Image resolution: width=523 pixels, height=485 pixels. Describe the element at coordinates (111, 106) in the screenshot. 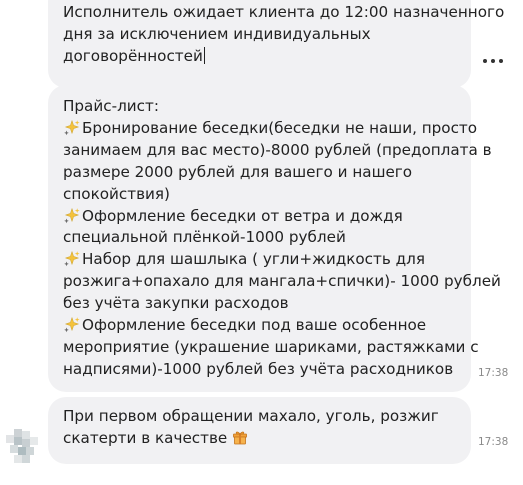

I see `message-line-text: Прайс-лист:` at that location.